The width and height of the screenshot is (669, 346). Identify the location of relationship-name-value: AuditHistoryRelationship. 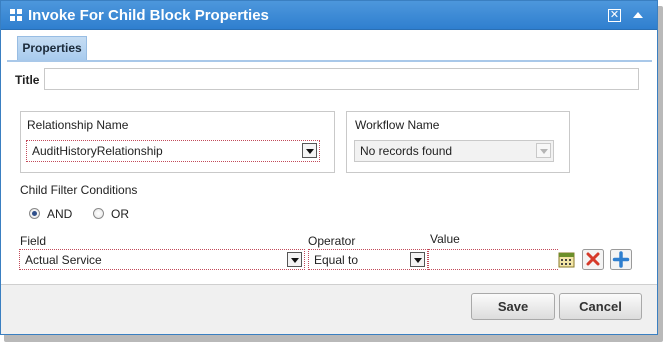
(97, 151).